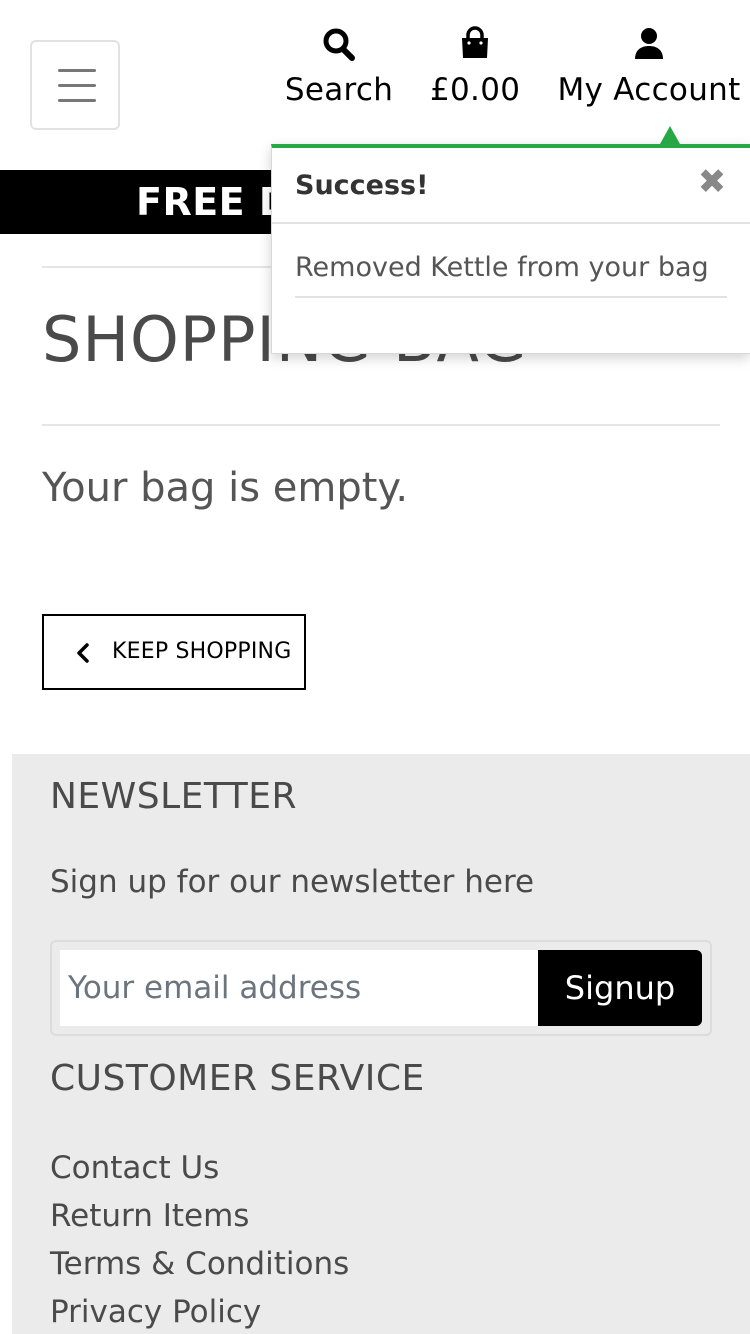 The height and width of the screenshot is (1334, 750). What do you see at coordinates (199, 1168) in the screenshot?
I see `contact-us-link: Contact Us` at bounding box center [199, 1168].